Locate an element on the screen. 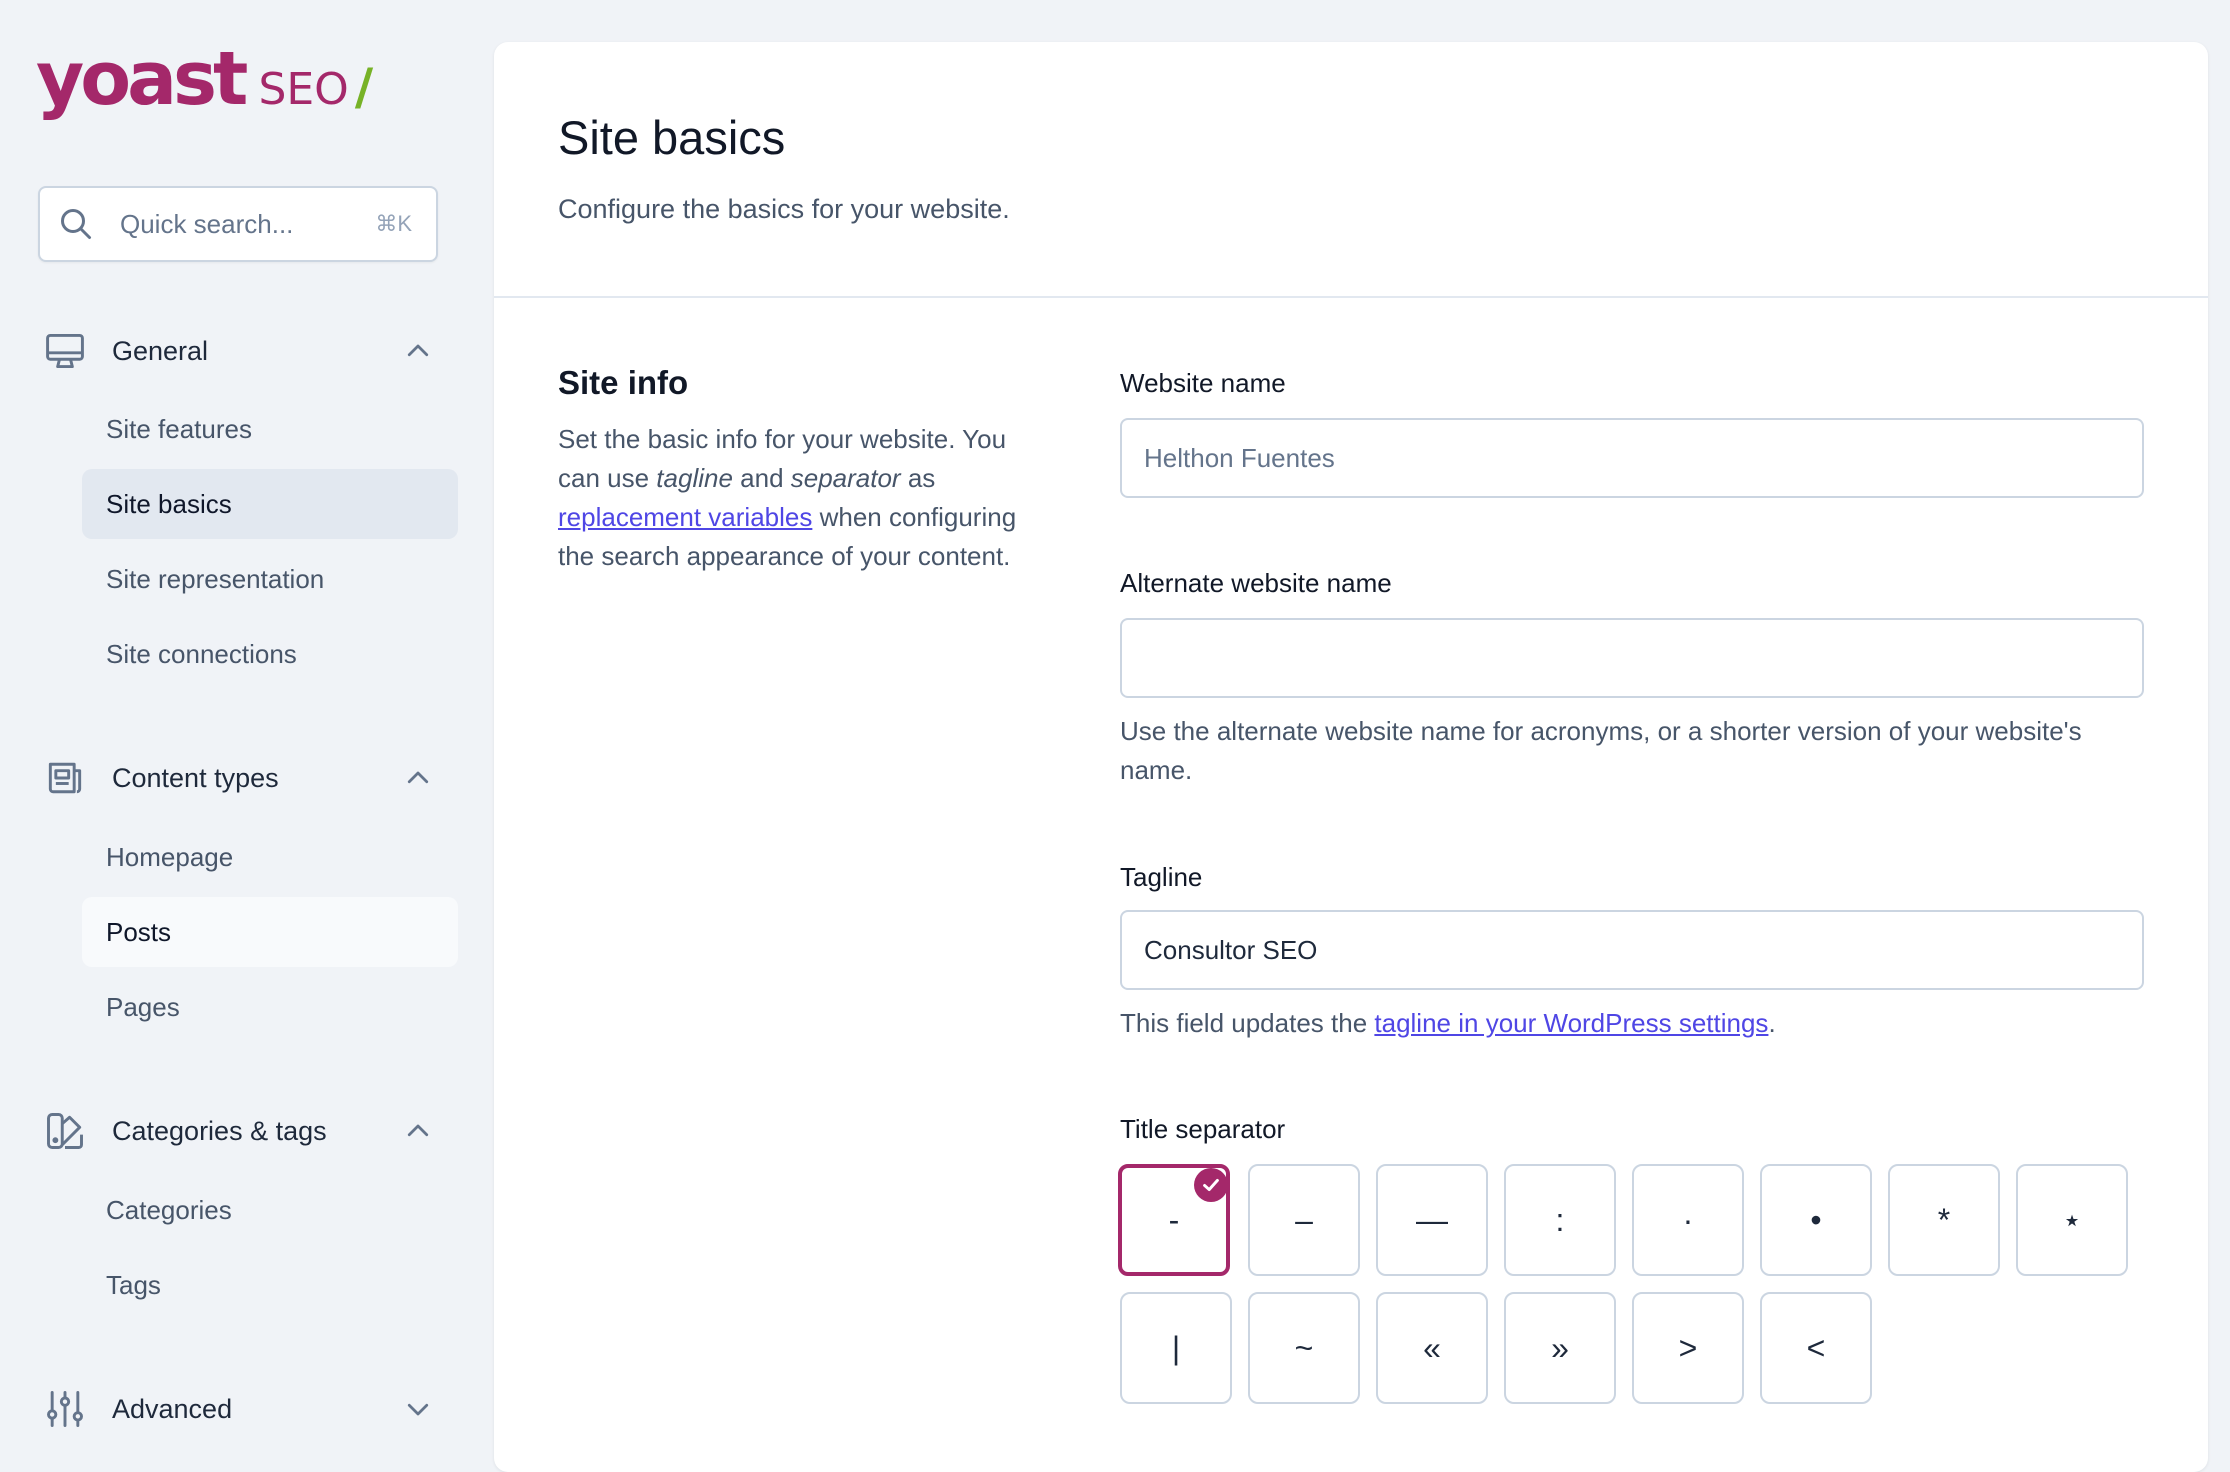 The width and height of the screenshot is (2230, 1472). nav-group-general: General is located at coordinates (240, 351).